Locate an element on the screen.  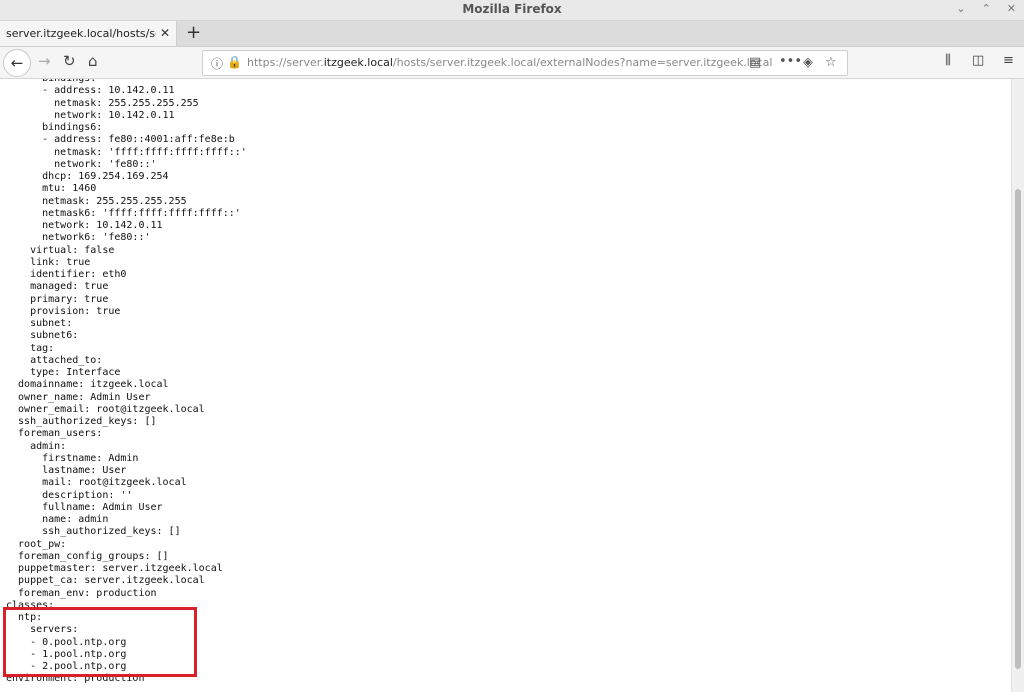
back-button: ← is located at coordinates (17, 63).